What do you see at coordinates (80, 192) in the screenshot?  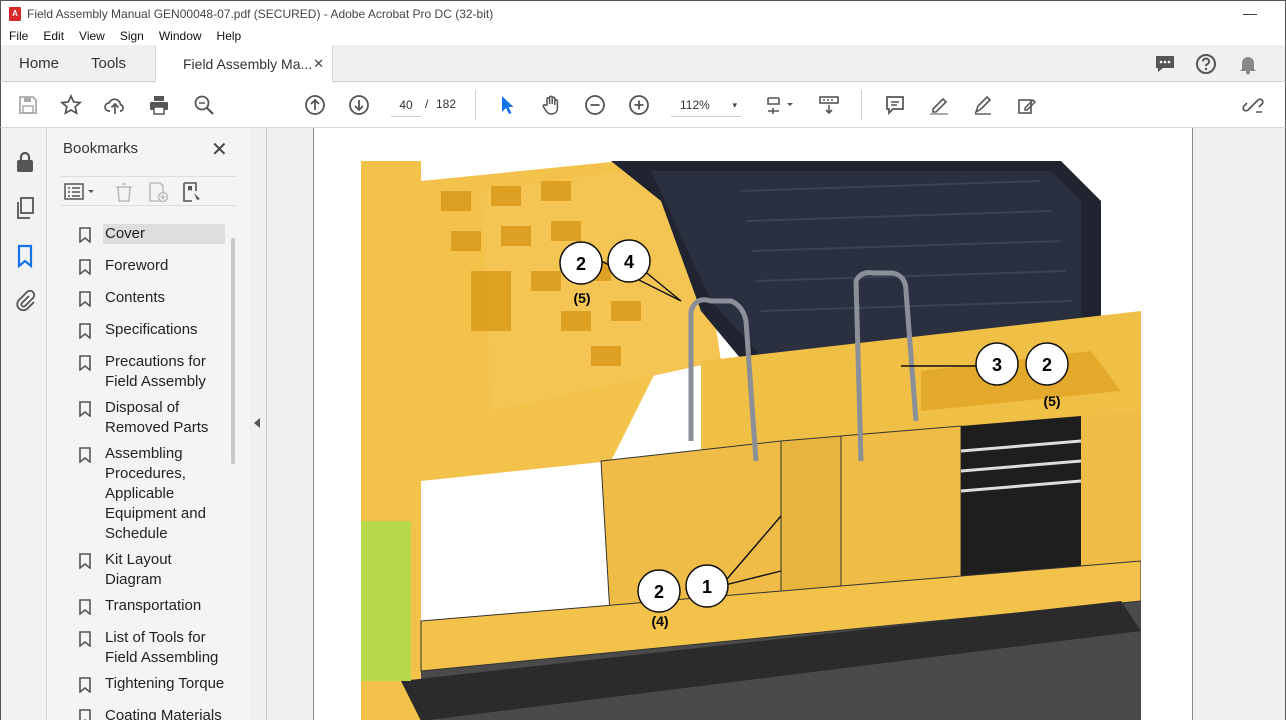 I see `bookmark-options-icon` at bounding box center [80, 192].